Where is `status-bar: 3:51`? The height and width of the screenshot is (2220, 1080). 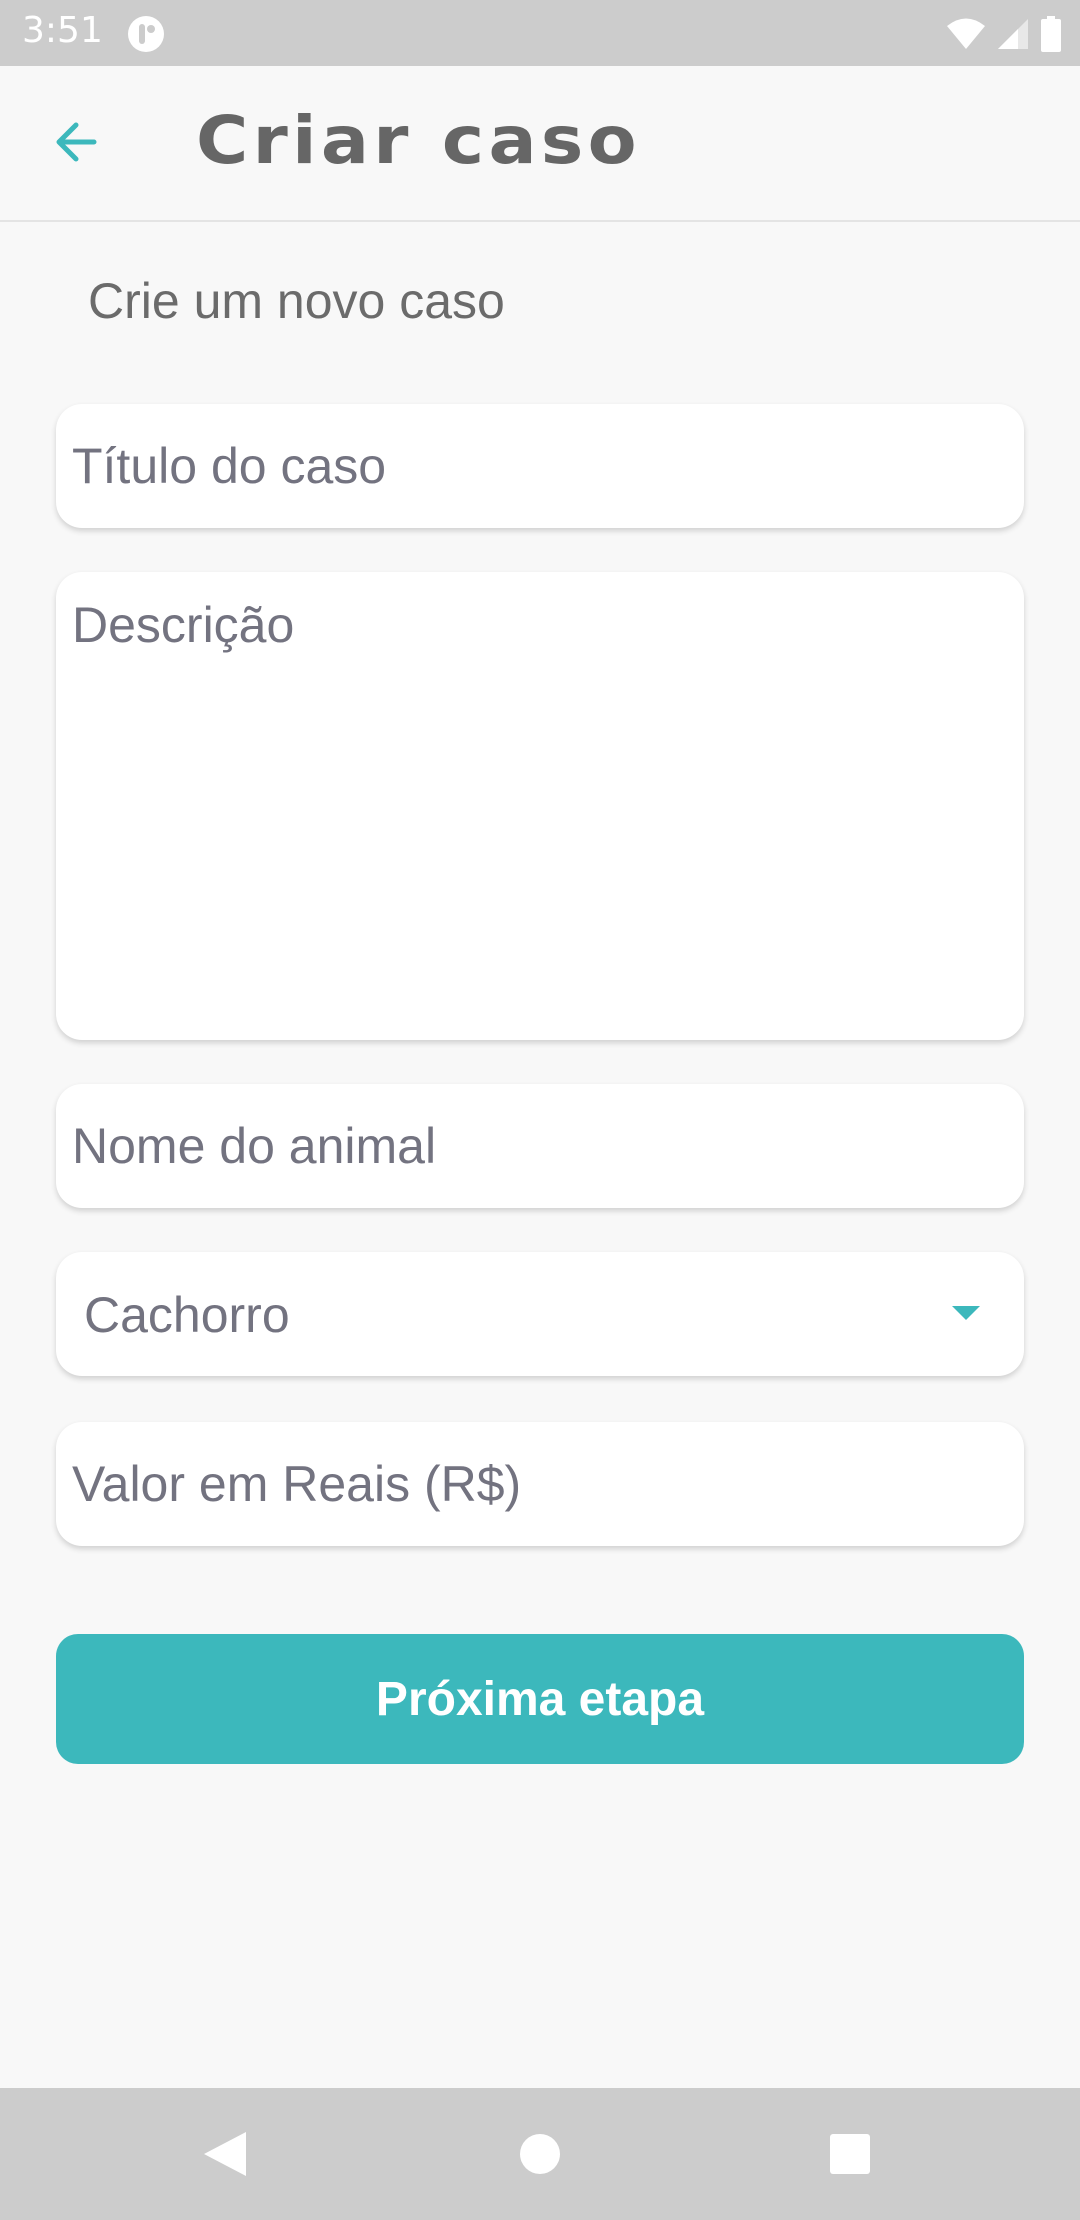
status-bar: 3:51 is located at coordinates (540, 33).